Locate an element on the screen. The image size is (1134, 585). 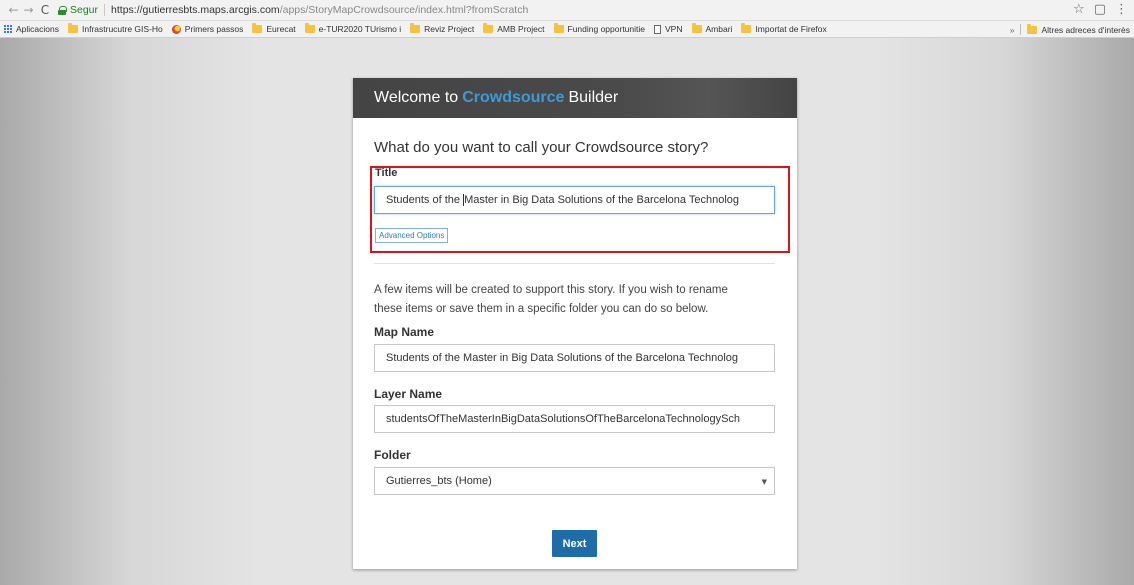
bookmark-label: e-TUR2020 TUrismo i is located at coordinates (360, 29).